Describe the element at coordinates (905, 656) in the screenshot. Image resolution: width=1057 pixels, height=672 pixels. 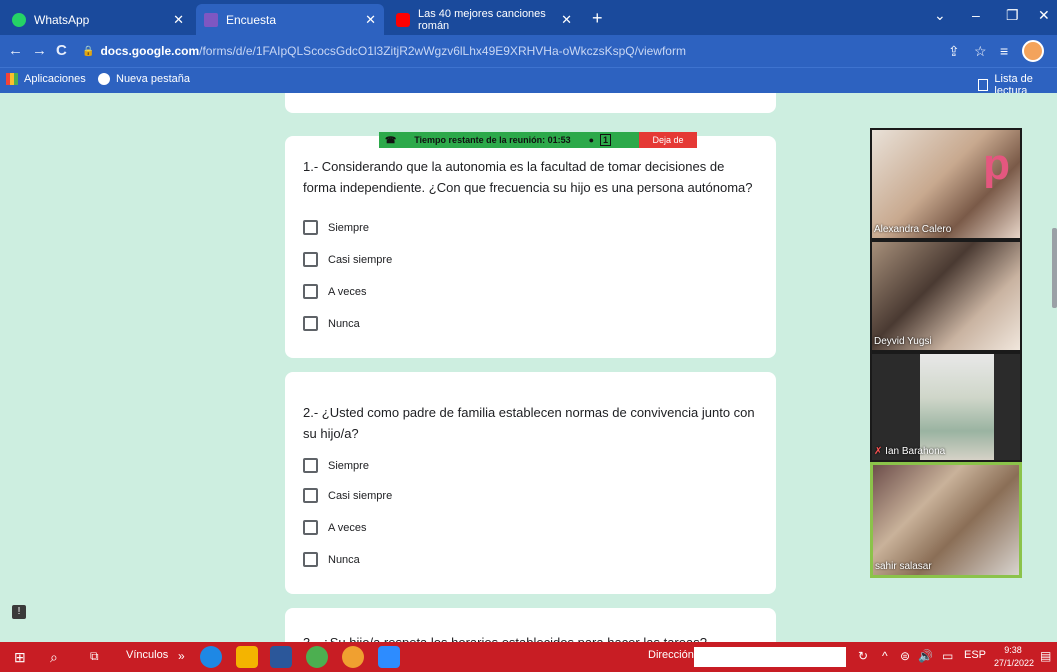
I see `network-icon: ⊜` at that location.